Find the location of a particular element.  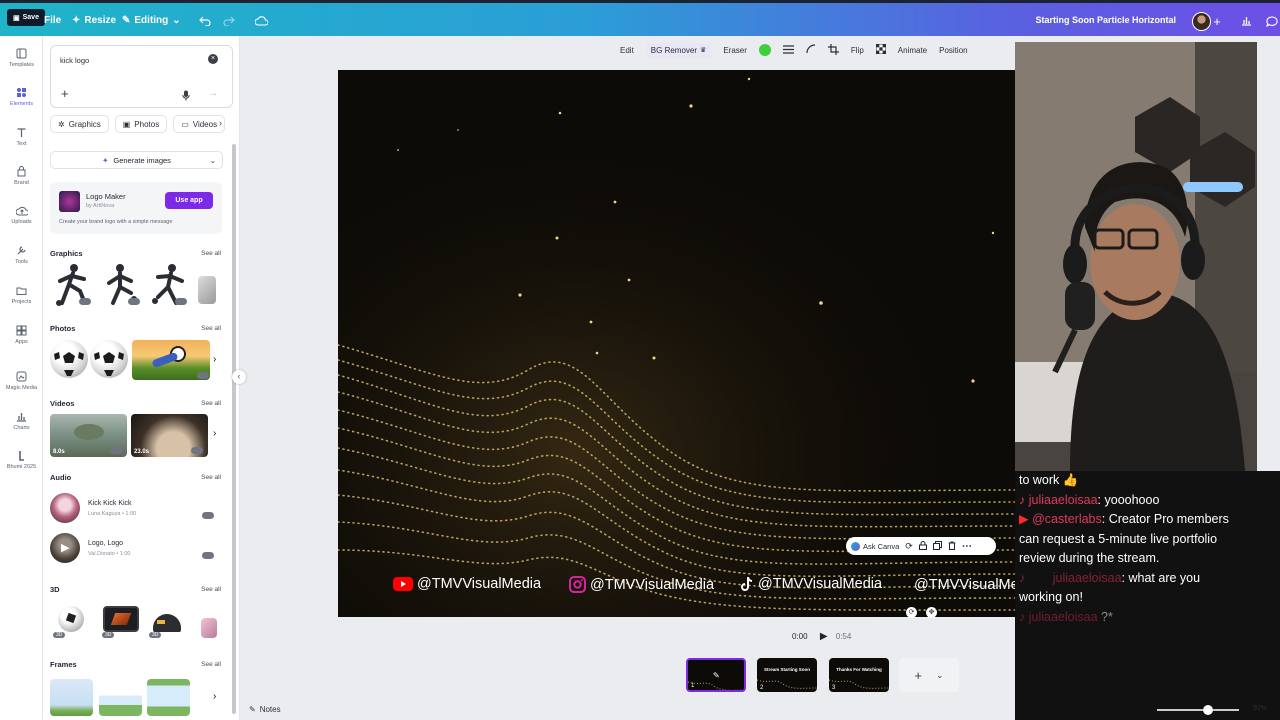

rail-item-charts: Charts is located at coordinates (21, 421).